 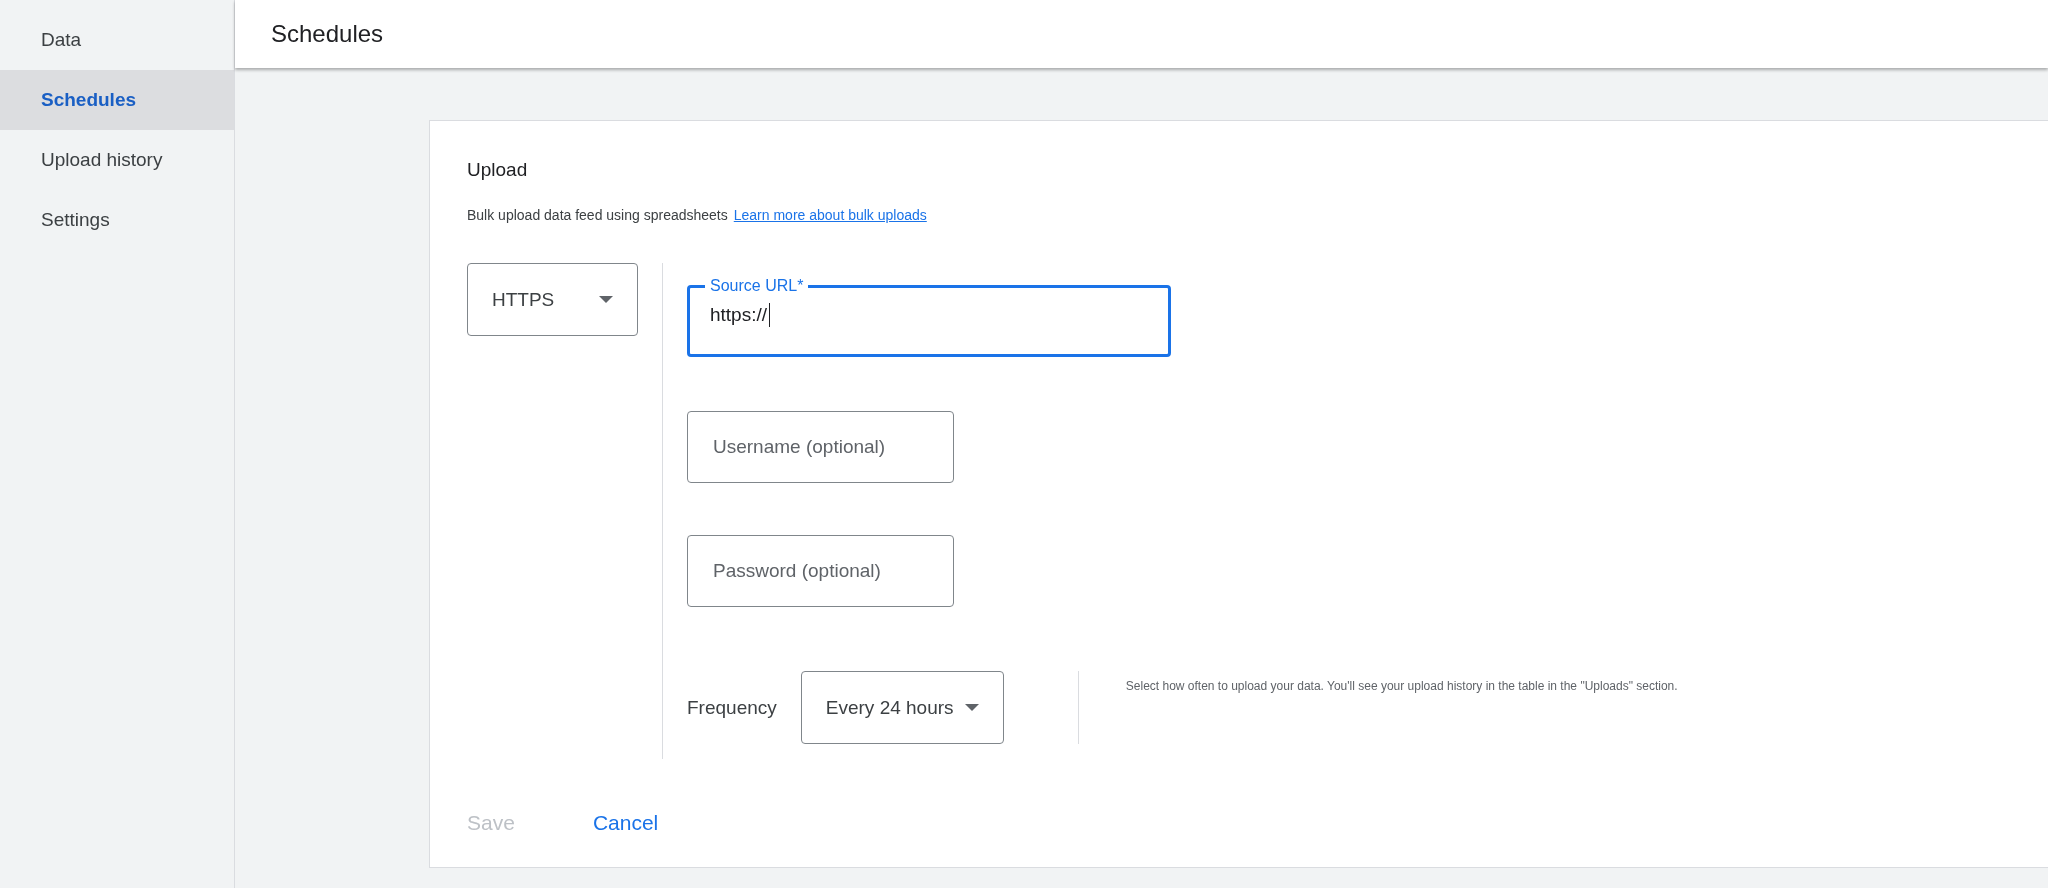 What do you see at coordinates (552, 299) in the screenshot?
I see `protocol-dropdown: HTTPS` at bounding box center [552, 299].